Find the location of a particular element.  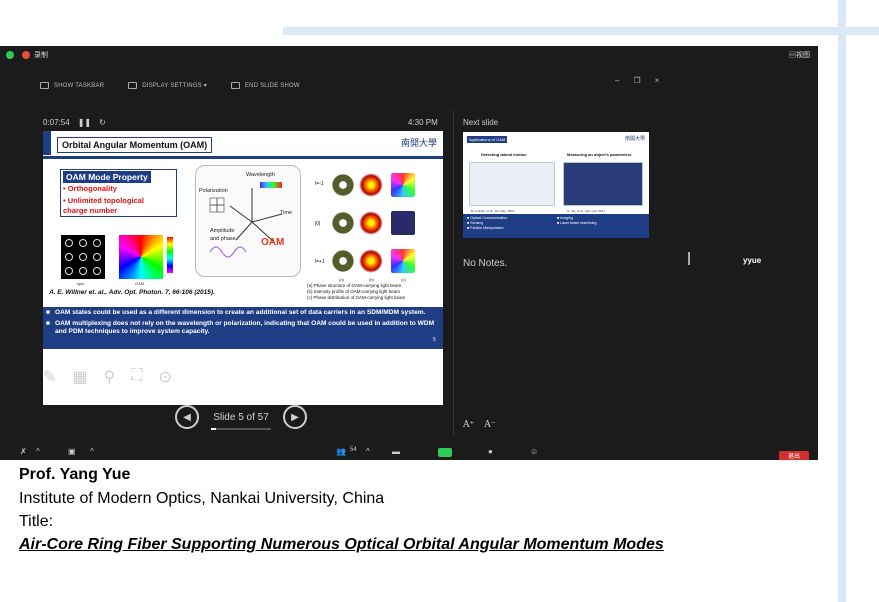

font-size-controls: A⁺ A⁻ is located at coordinates (479, 425).